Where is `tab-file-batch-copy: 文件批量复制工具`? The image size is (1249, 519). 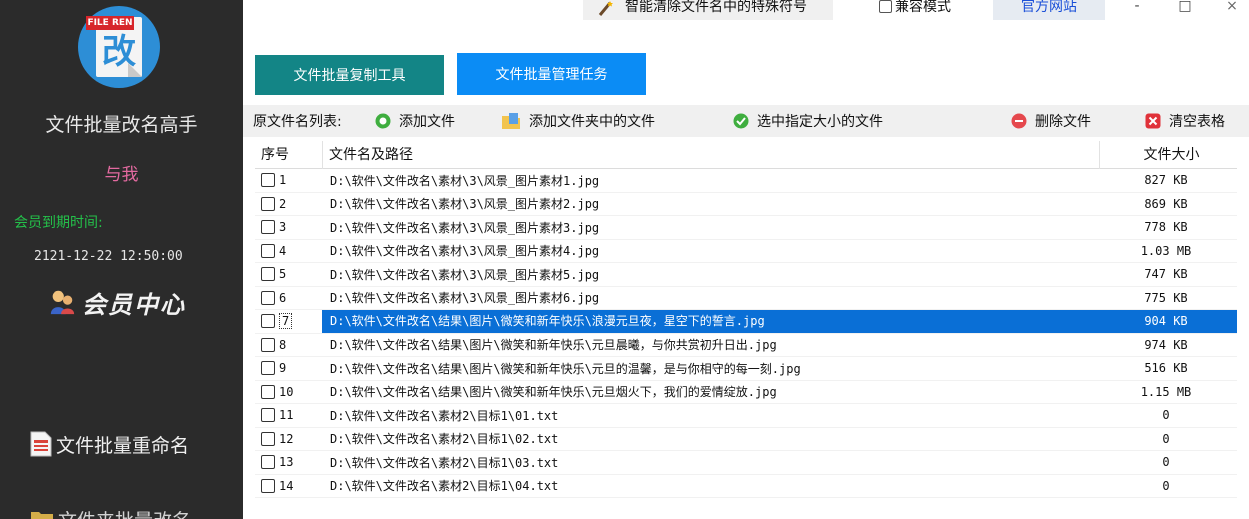 tab-file-batch-copy: 文件批量复制工具 is located at coordinates (349, 75).